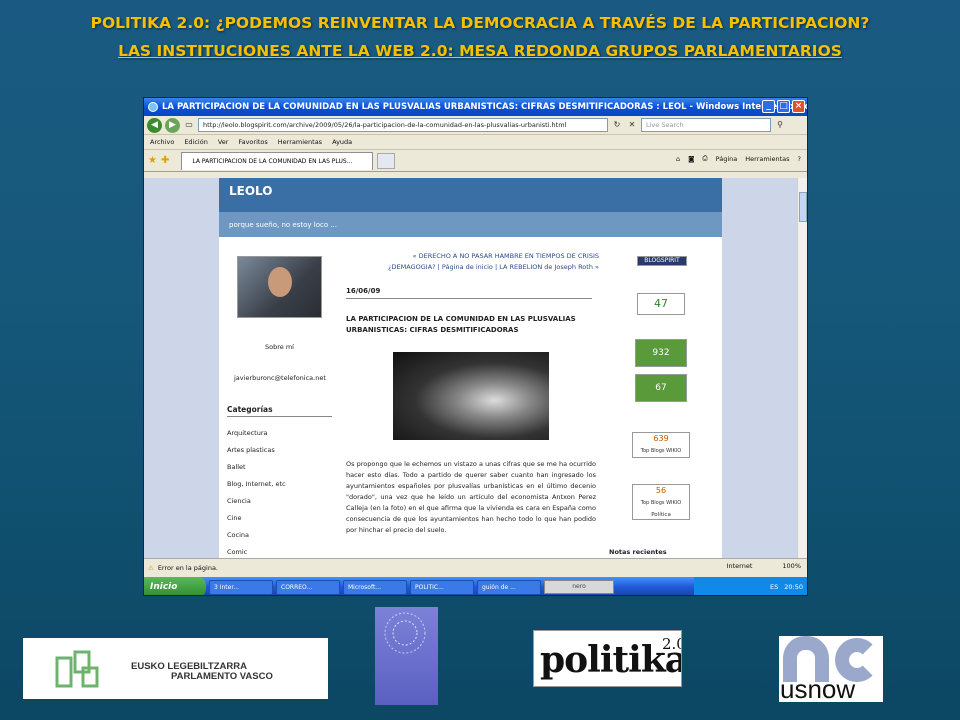 This screenshot has height=720, width=960. I want to click on menu-edicion: Edición, so click(196, 142).